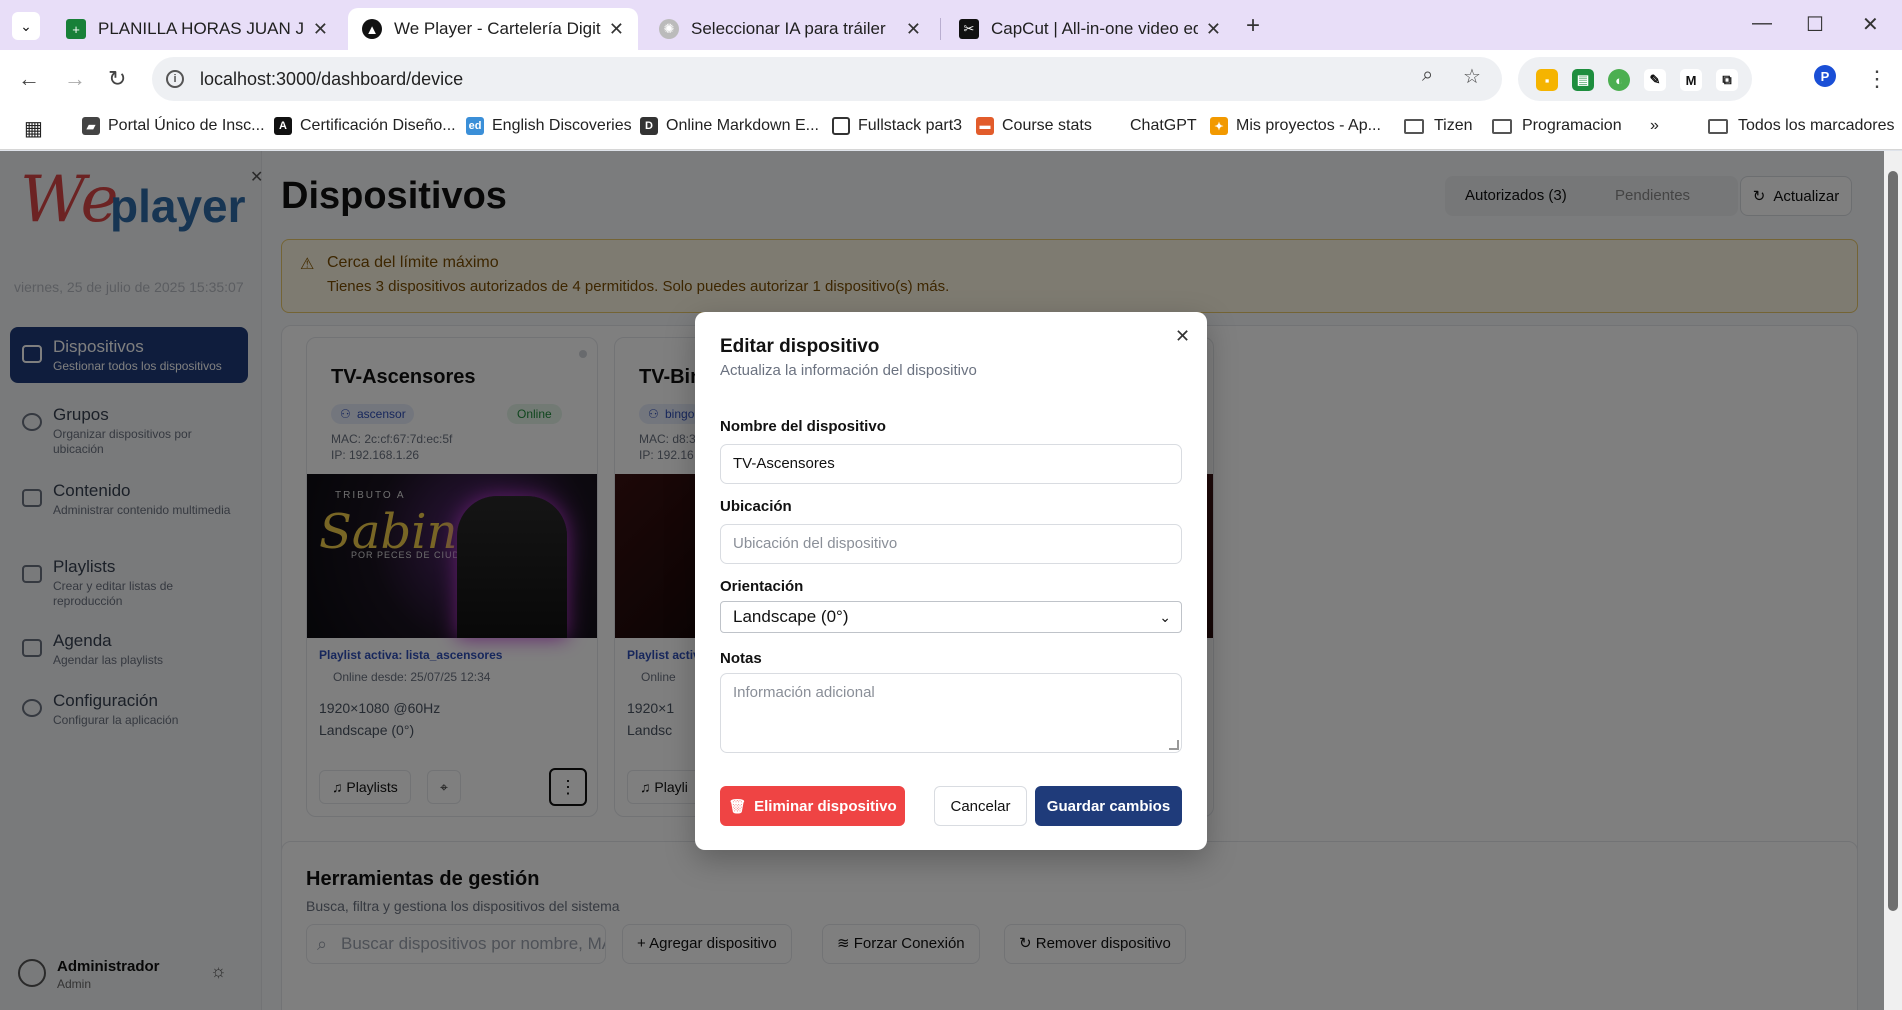  Describe the element at coordinates (737, 805) in the screenshot. I see `trash-icon: 🗑` at that location.